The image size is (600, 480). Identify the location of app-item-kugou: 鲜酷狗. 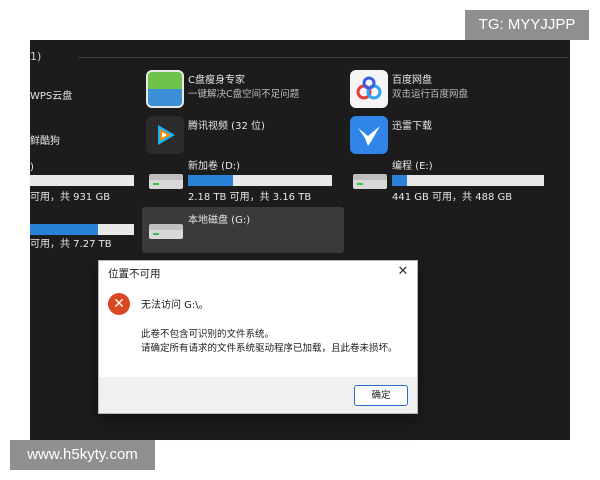
(45, 142).